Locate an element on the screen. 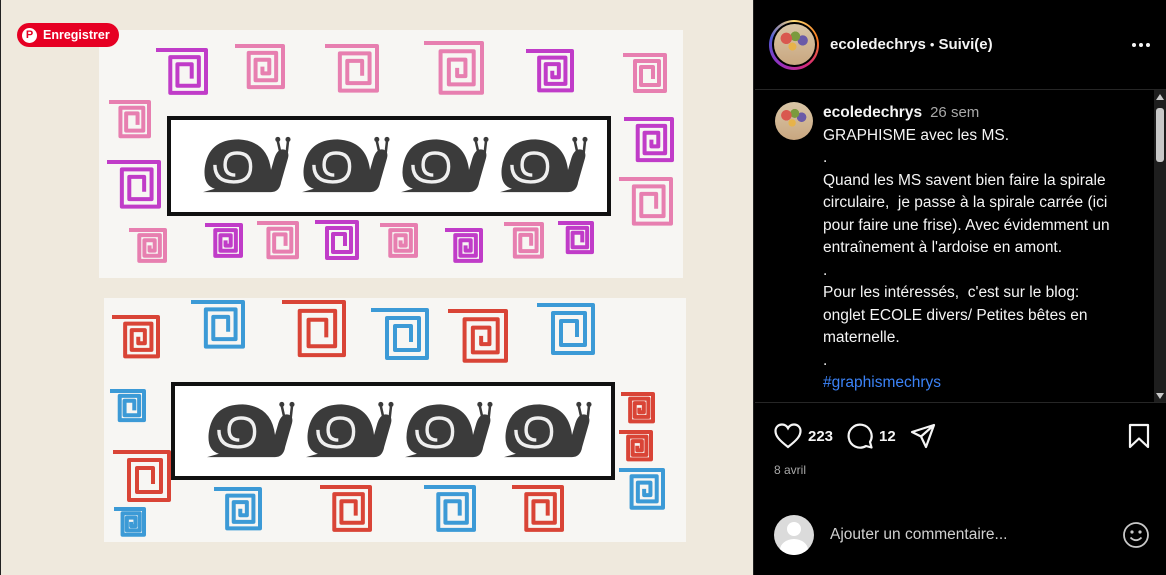 The height and width of the screenshot is (575, 1166). author-avatar is located at coordinates (794, 44).